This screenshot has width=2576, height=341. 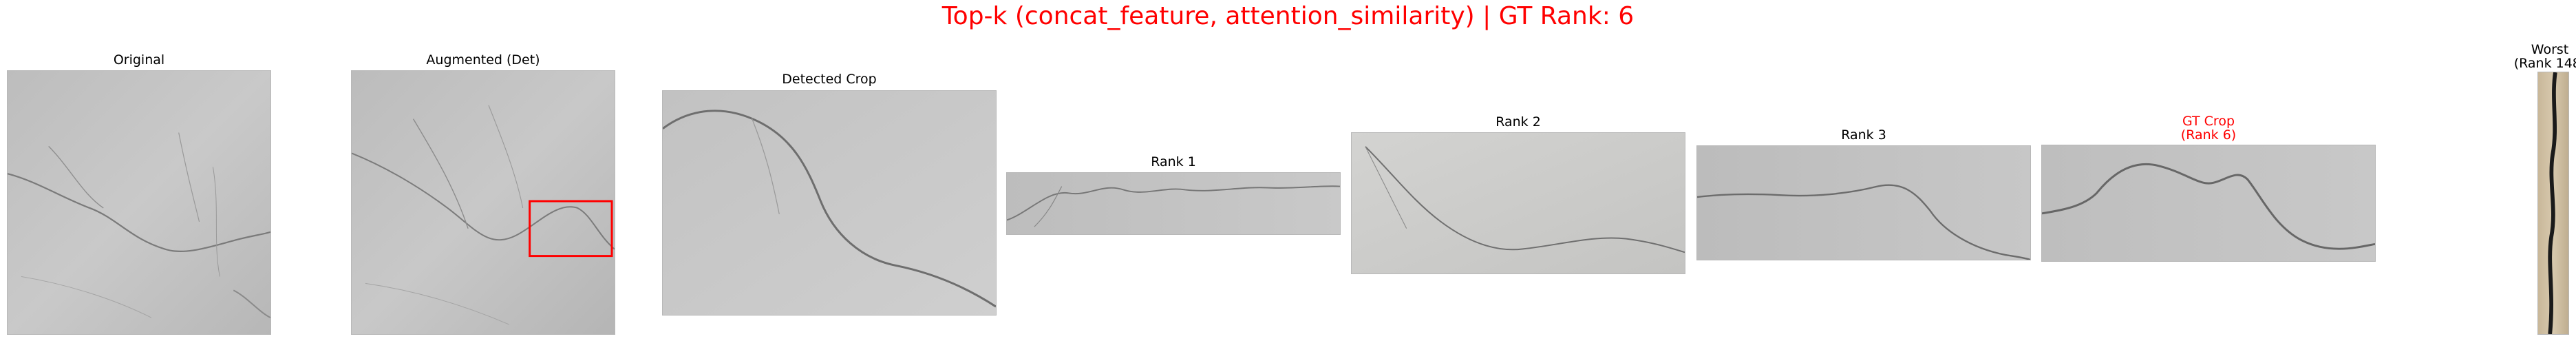 I want to click on gt-crop-image, so click(x=2208, y=204).